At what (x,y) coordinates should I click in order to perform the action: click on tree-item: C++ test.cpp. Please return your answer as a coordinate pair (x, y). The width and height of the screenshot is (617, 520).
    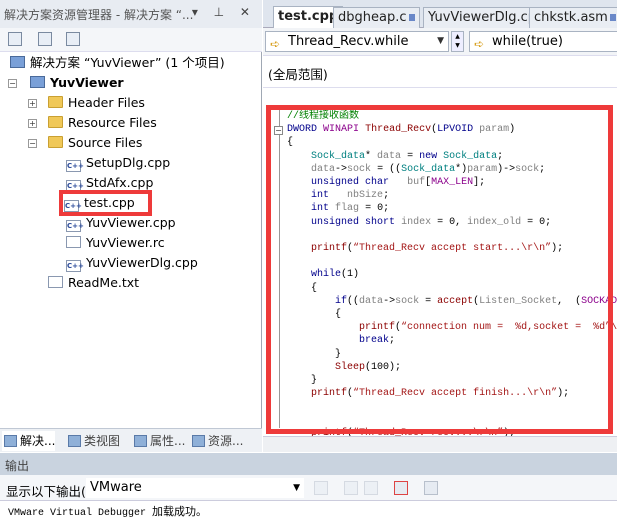
    Looking at the image, I should click on (105, 203).